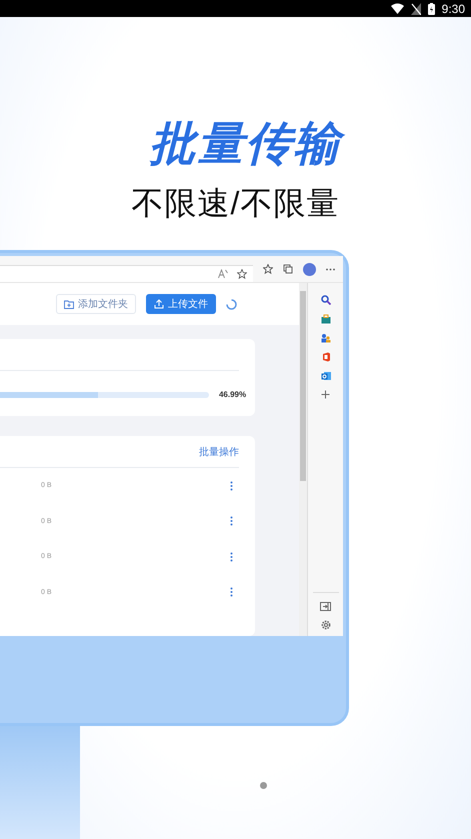 The width and height of the screenshot is (471, 839). Describe the element at coordinates (232, 394) in the screenshot. I see `progress-percent: 46.99%` at that location.